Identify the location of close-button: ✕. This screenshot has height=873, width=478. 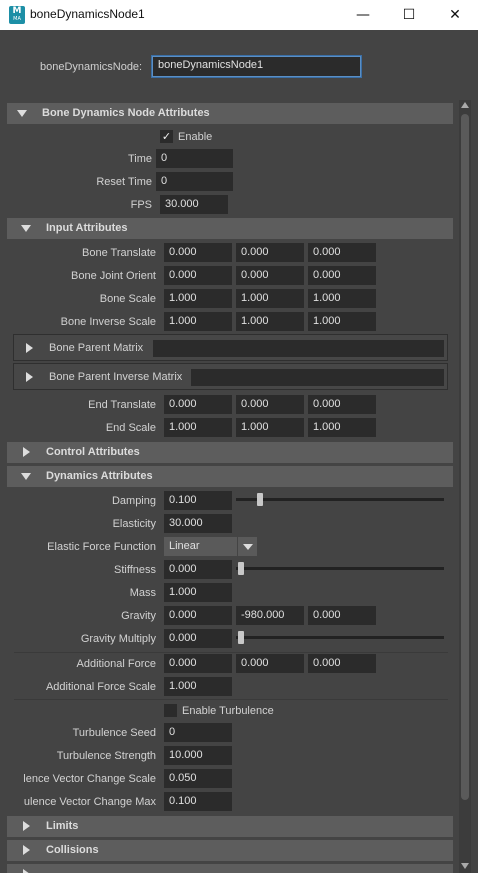
(455, 15).